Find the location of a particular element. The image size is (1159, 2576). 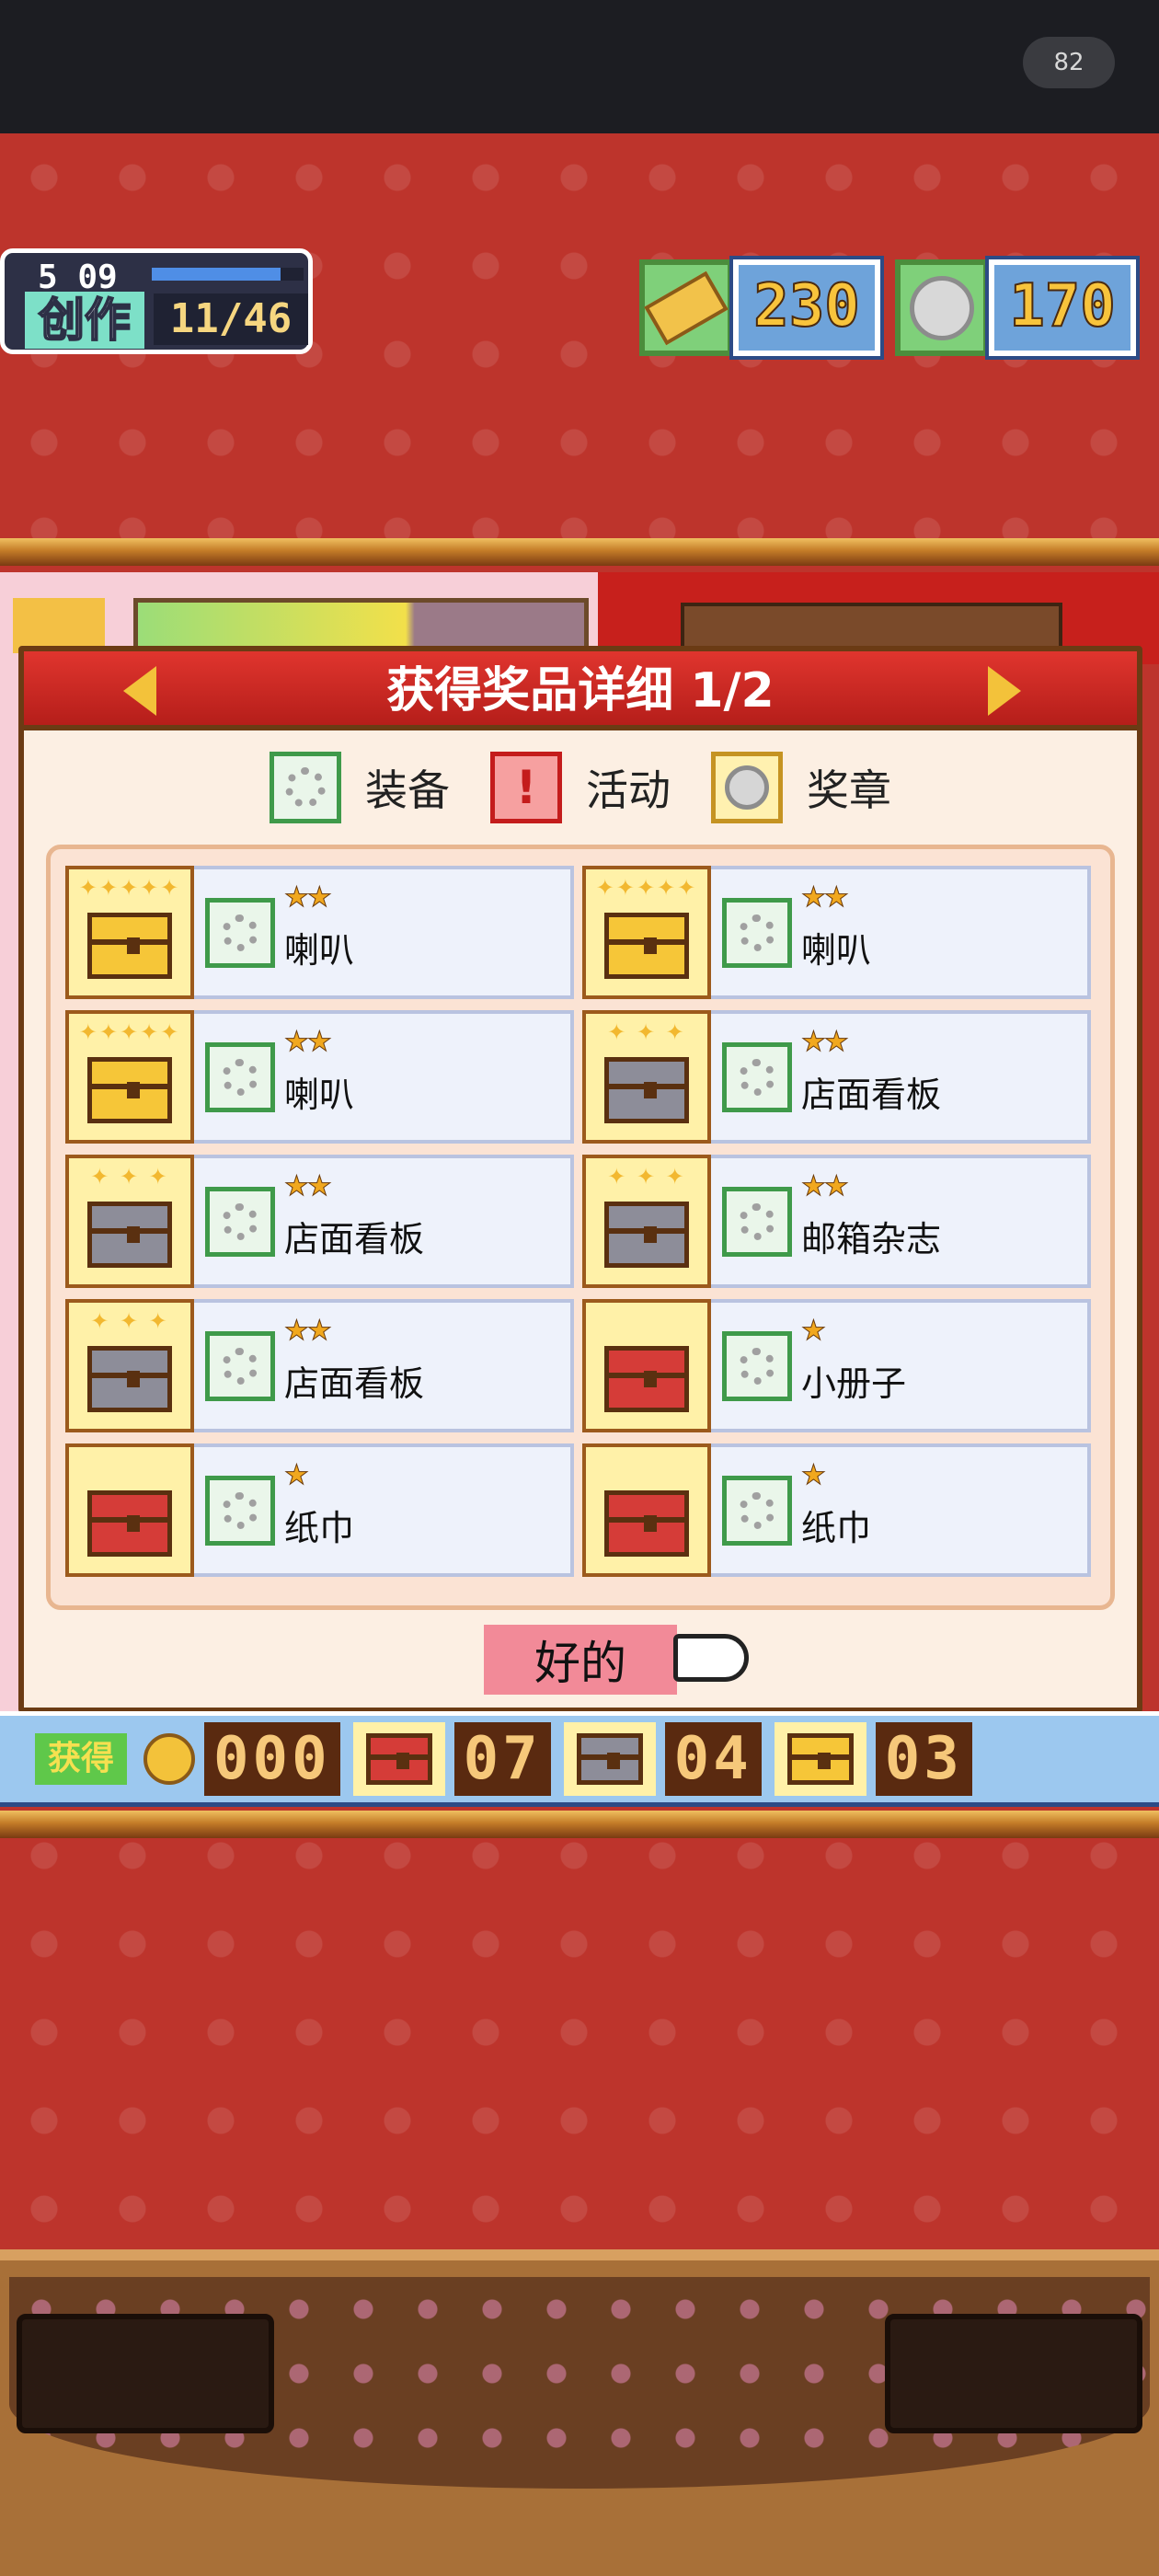

sweet-meter is located at coordinates (361, 625).